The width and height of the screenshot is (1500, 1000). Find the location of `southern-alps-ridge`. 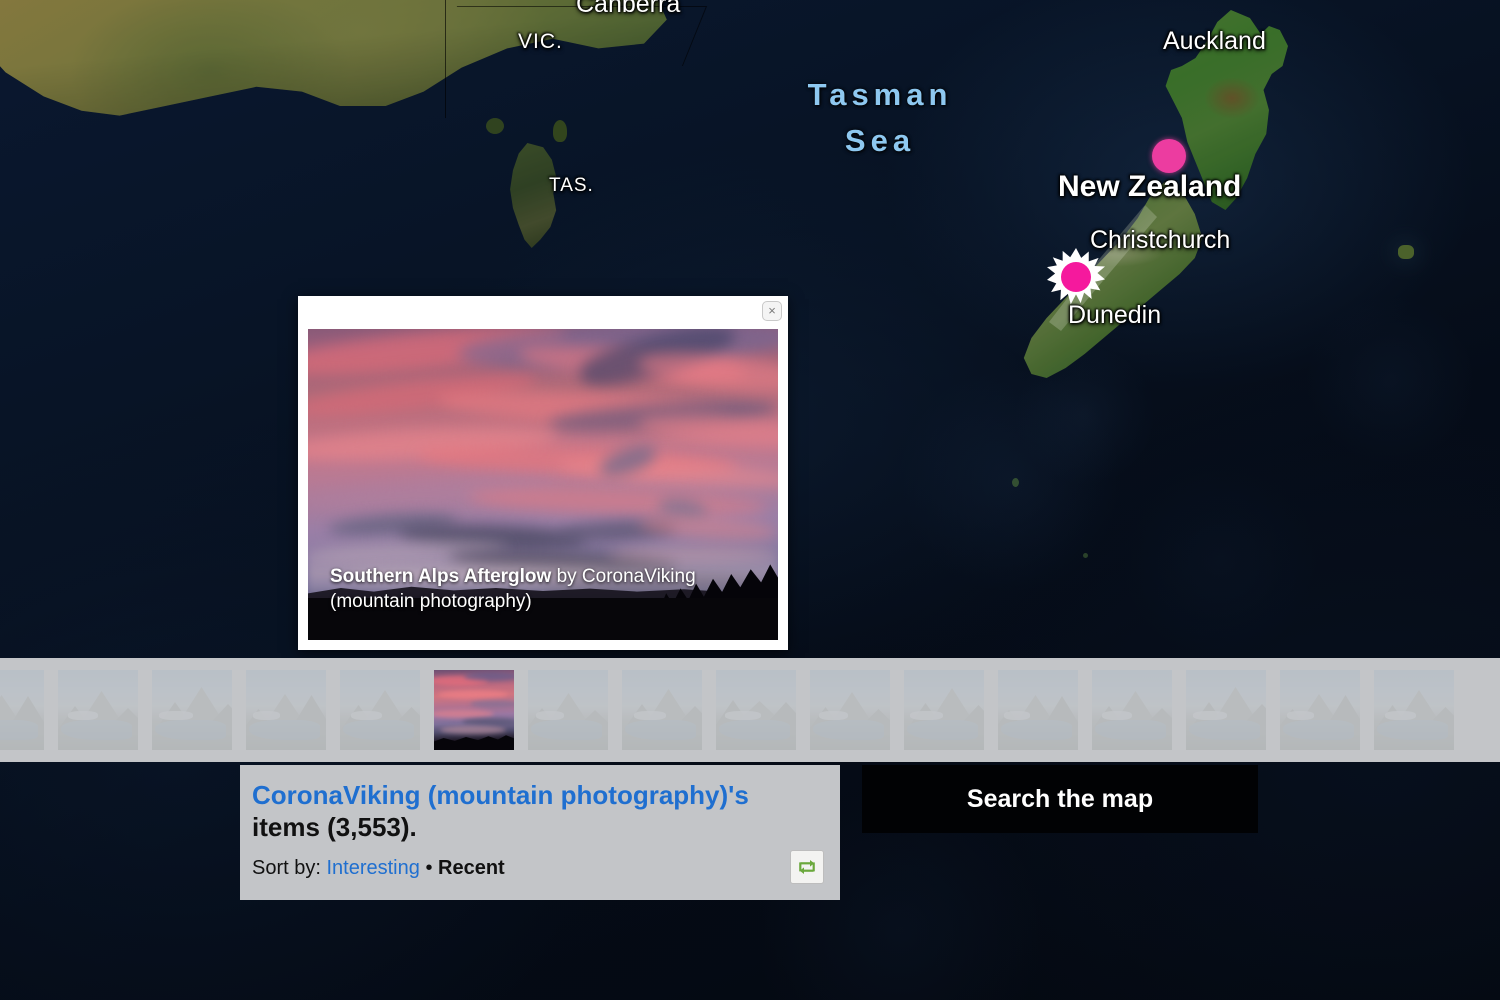

southern-alps-ridge is located at coordinates (1103, 268).